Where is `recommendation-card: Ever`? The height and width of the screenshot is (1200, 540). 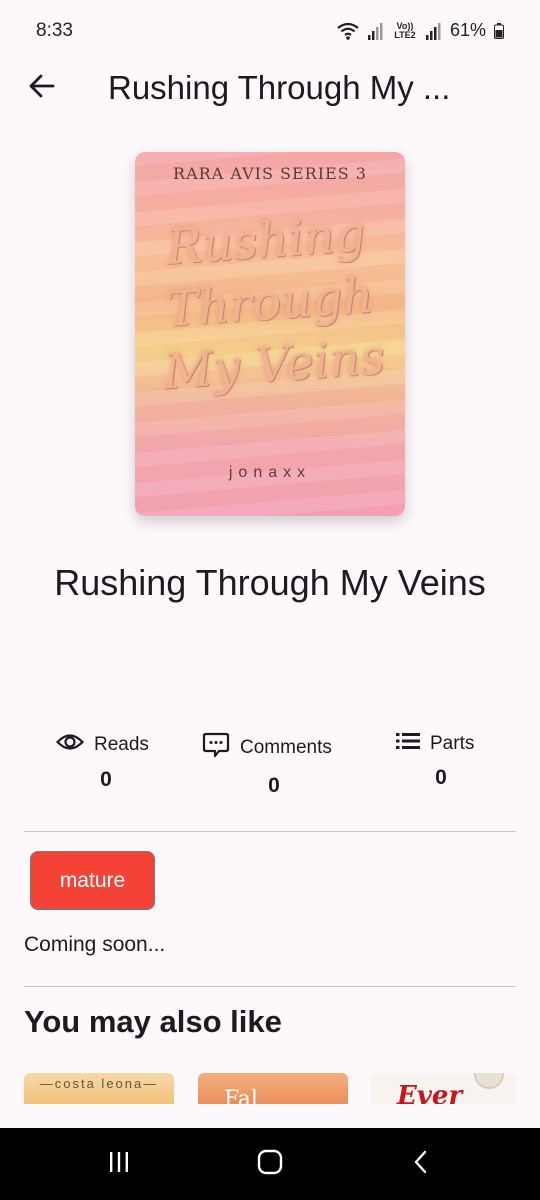 recommendation-card: Ever is located at coordinates (443, 1088).